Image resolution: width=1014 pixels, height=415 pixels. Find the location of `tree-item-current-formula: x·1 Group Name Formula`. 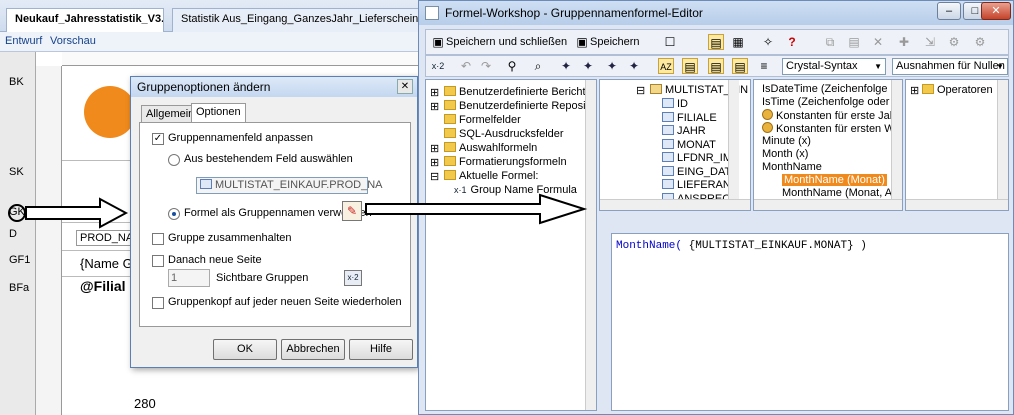

tree-item-current-formula: x·1 Group Name Formula is located at coordinates (515, 190).